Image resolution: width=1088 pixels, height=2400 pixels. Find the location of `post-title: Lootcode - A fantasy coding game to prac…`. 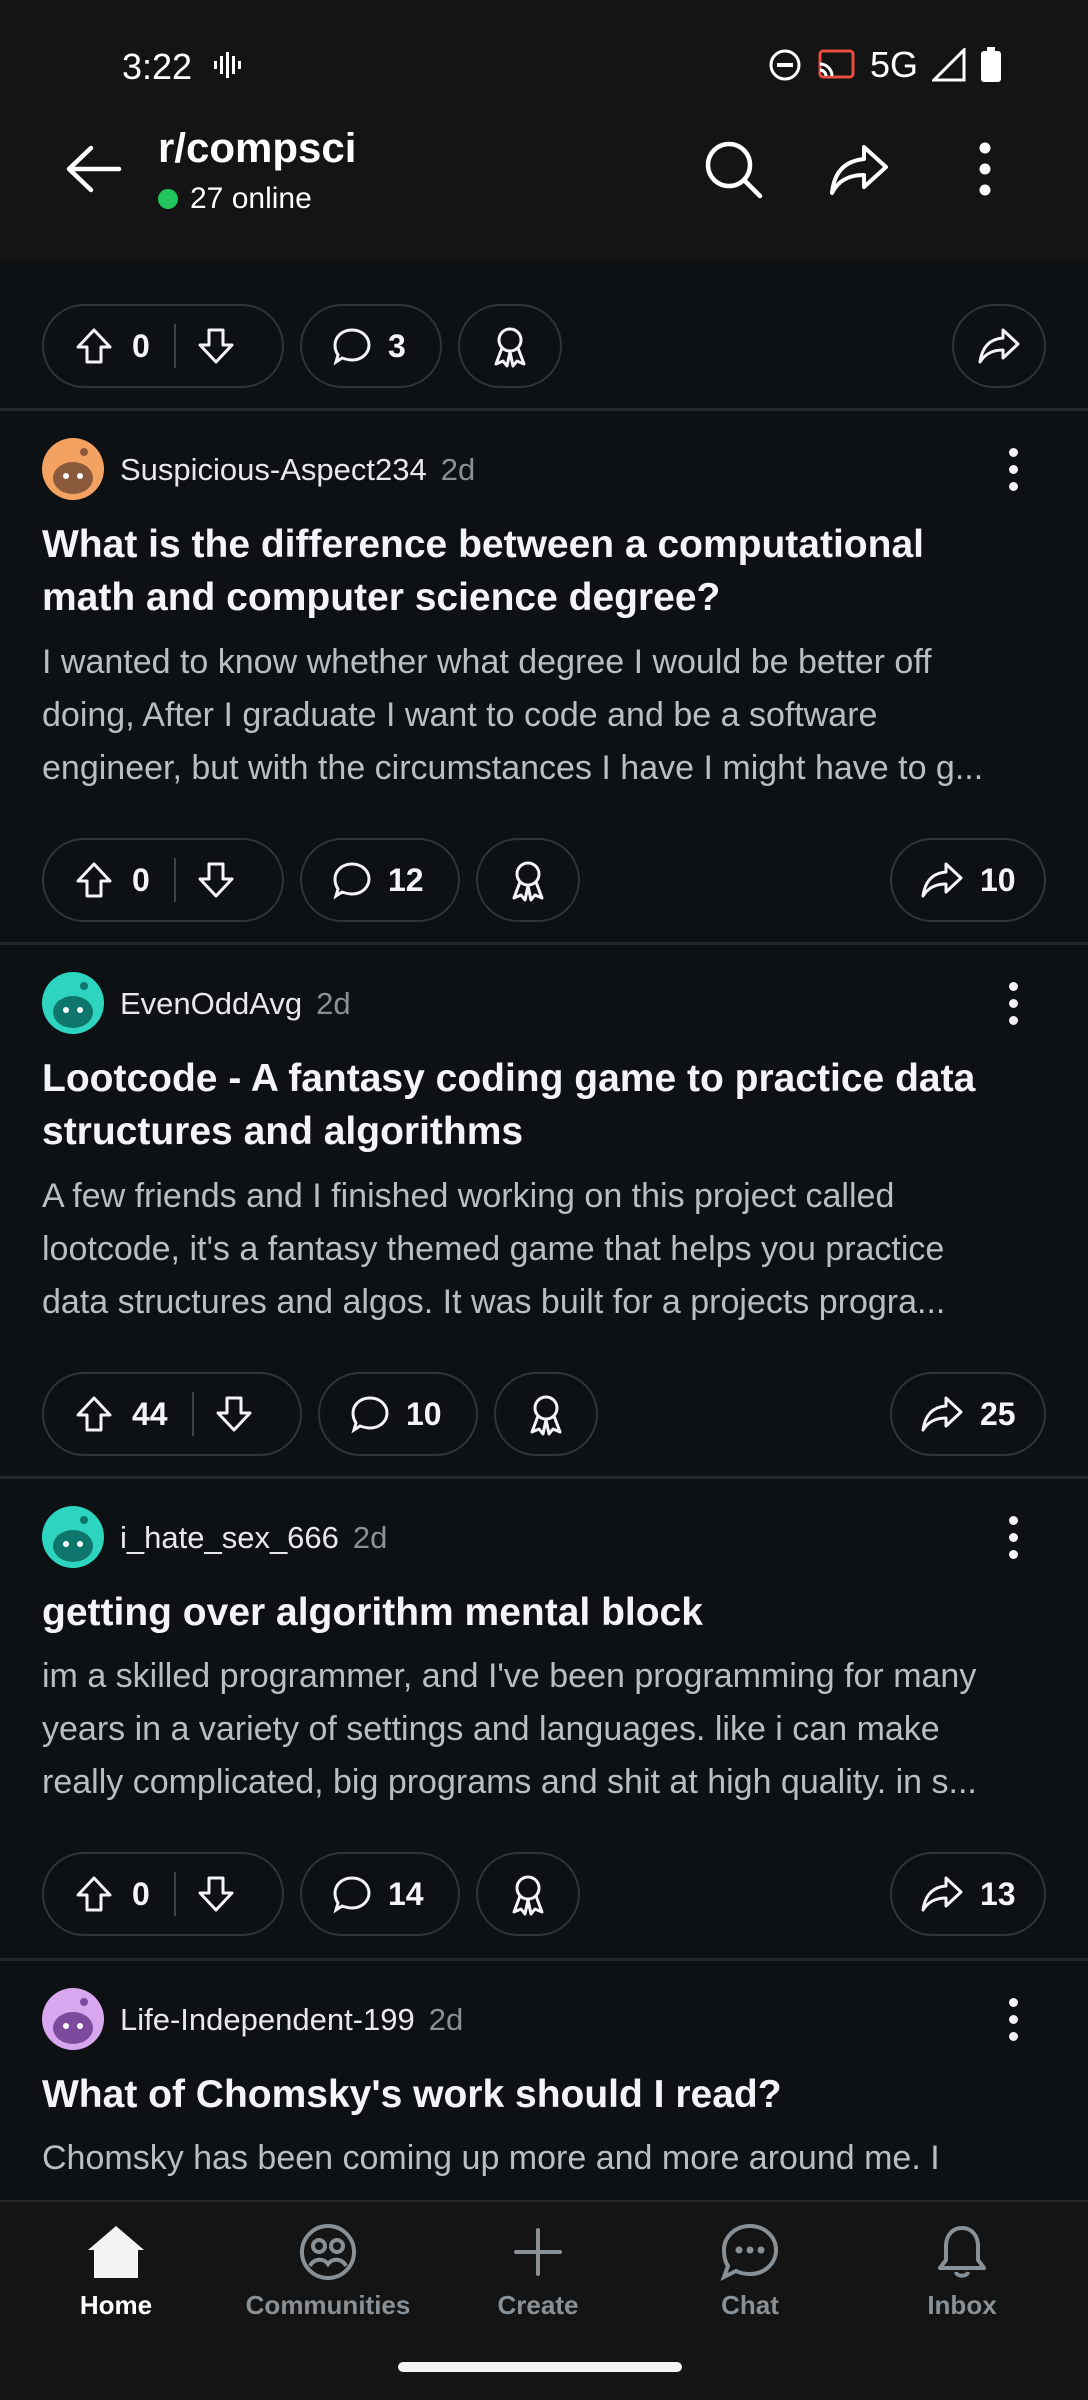

post-title: Lootcode - A fantasy coding game to prac… is located at coordinates (535, 1105).